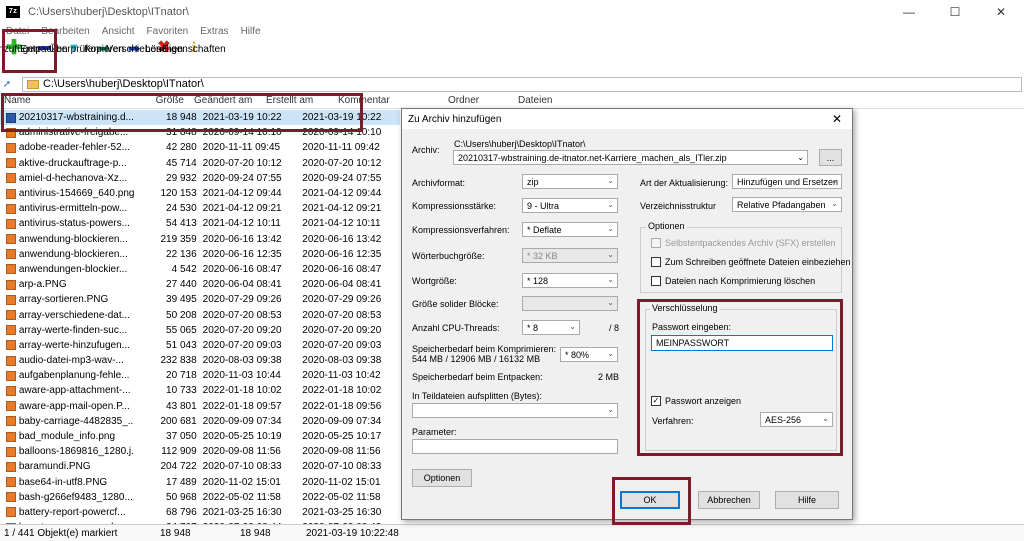 Image resolution: width=1024 pixels, height=541 pixels. I want to click on mem-compress-select: * 80% ⌄, so click(589, 354).